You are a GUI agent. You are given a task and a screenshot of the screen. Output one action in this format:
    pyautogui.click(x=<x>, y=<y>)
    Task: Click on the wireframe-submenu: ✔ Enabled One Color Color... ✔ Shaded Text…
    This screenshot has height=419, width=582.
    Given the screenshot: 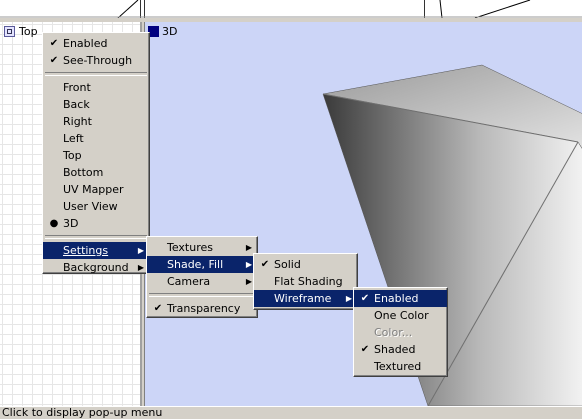 What is the action you would take?
    pyautogui.click(x=400, y=332)
    